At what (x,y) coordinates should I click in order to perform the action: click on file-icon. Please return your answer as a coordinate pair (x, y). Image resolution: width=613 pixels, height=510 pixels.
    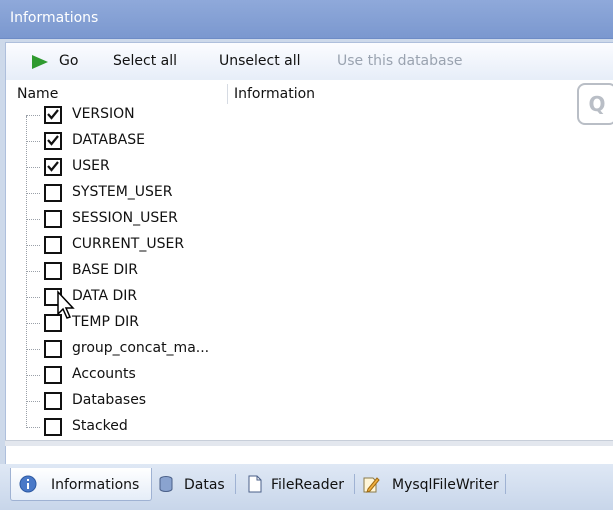
    Looking at the image, I should click on (255, 484).